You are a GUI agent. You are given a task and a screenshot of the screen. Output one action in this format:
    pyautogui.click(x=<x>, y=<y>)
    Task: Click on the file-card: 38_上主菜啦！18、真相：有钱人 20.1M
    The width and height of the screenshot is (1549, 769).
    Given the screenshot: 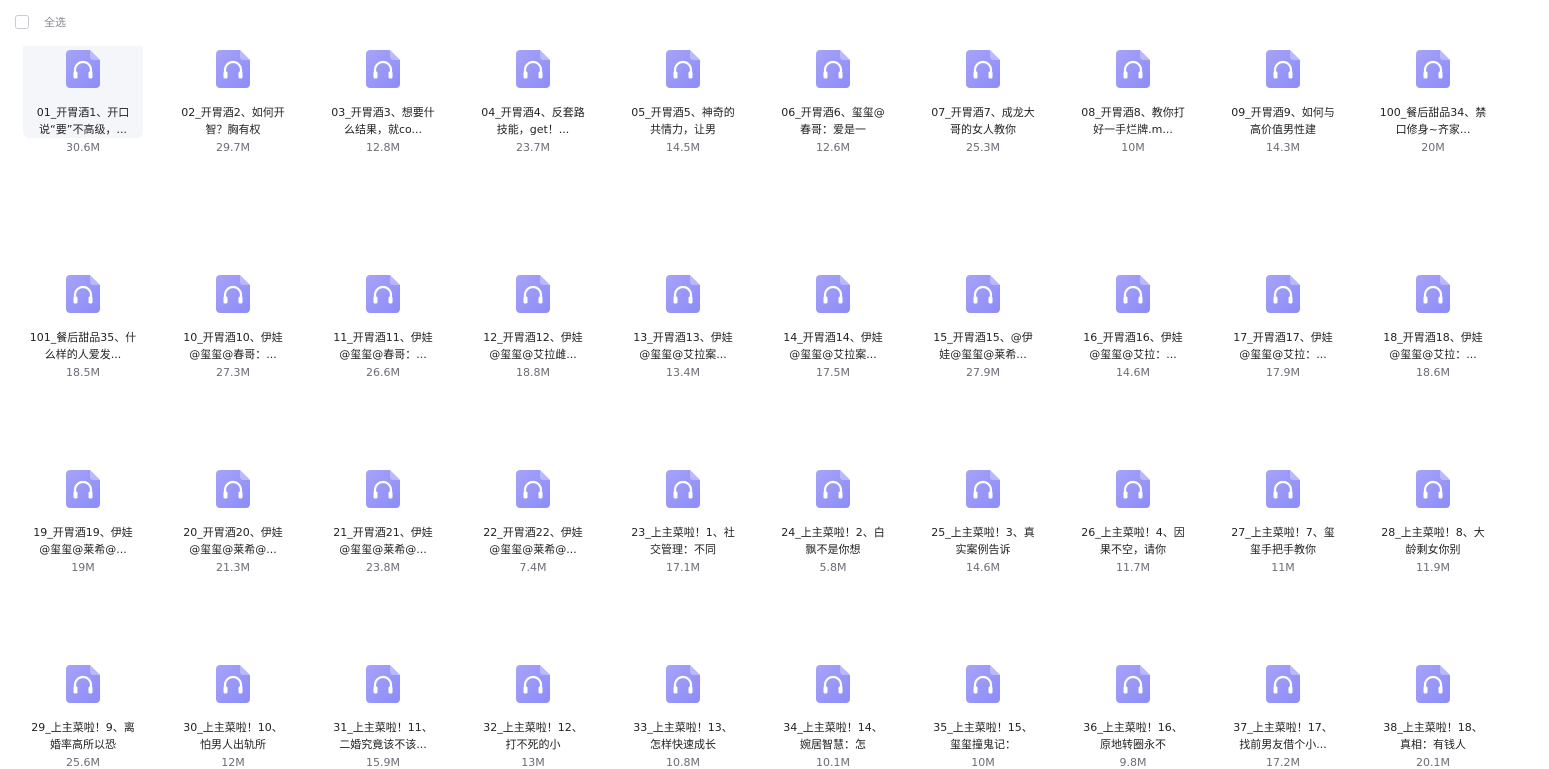 What is the action you would take?
    pyautogui.click(x=1433, y=699)
    